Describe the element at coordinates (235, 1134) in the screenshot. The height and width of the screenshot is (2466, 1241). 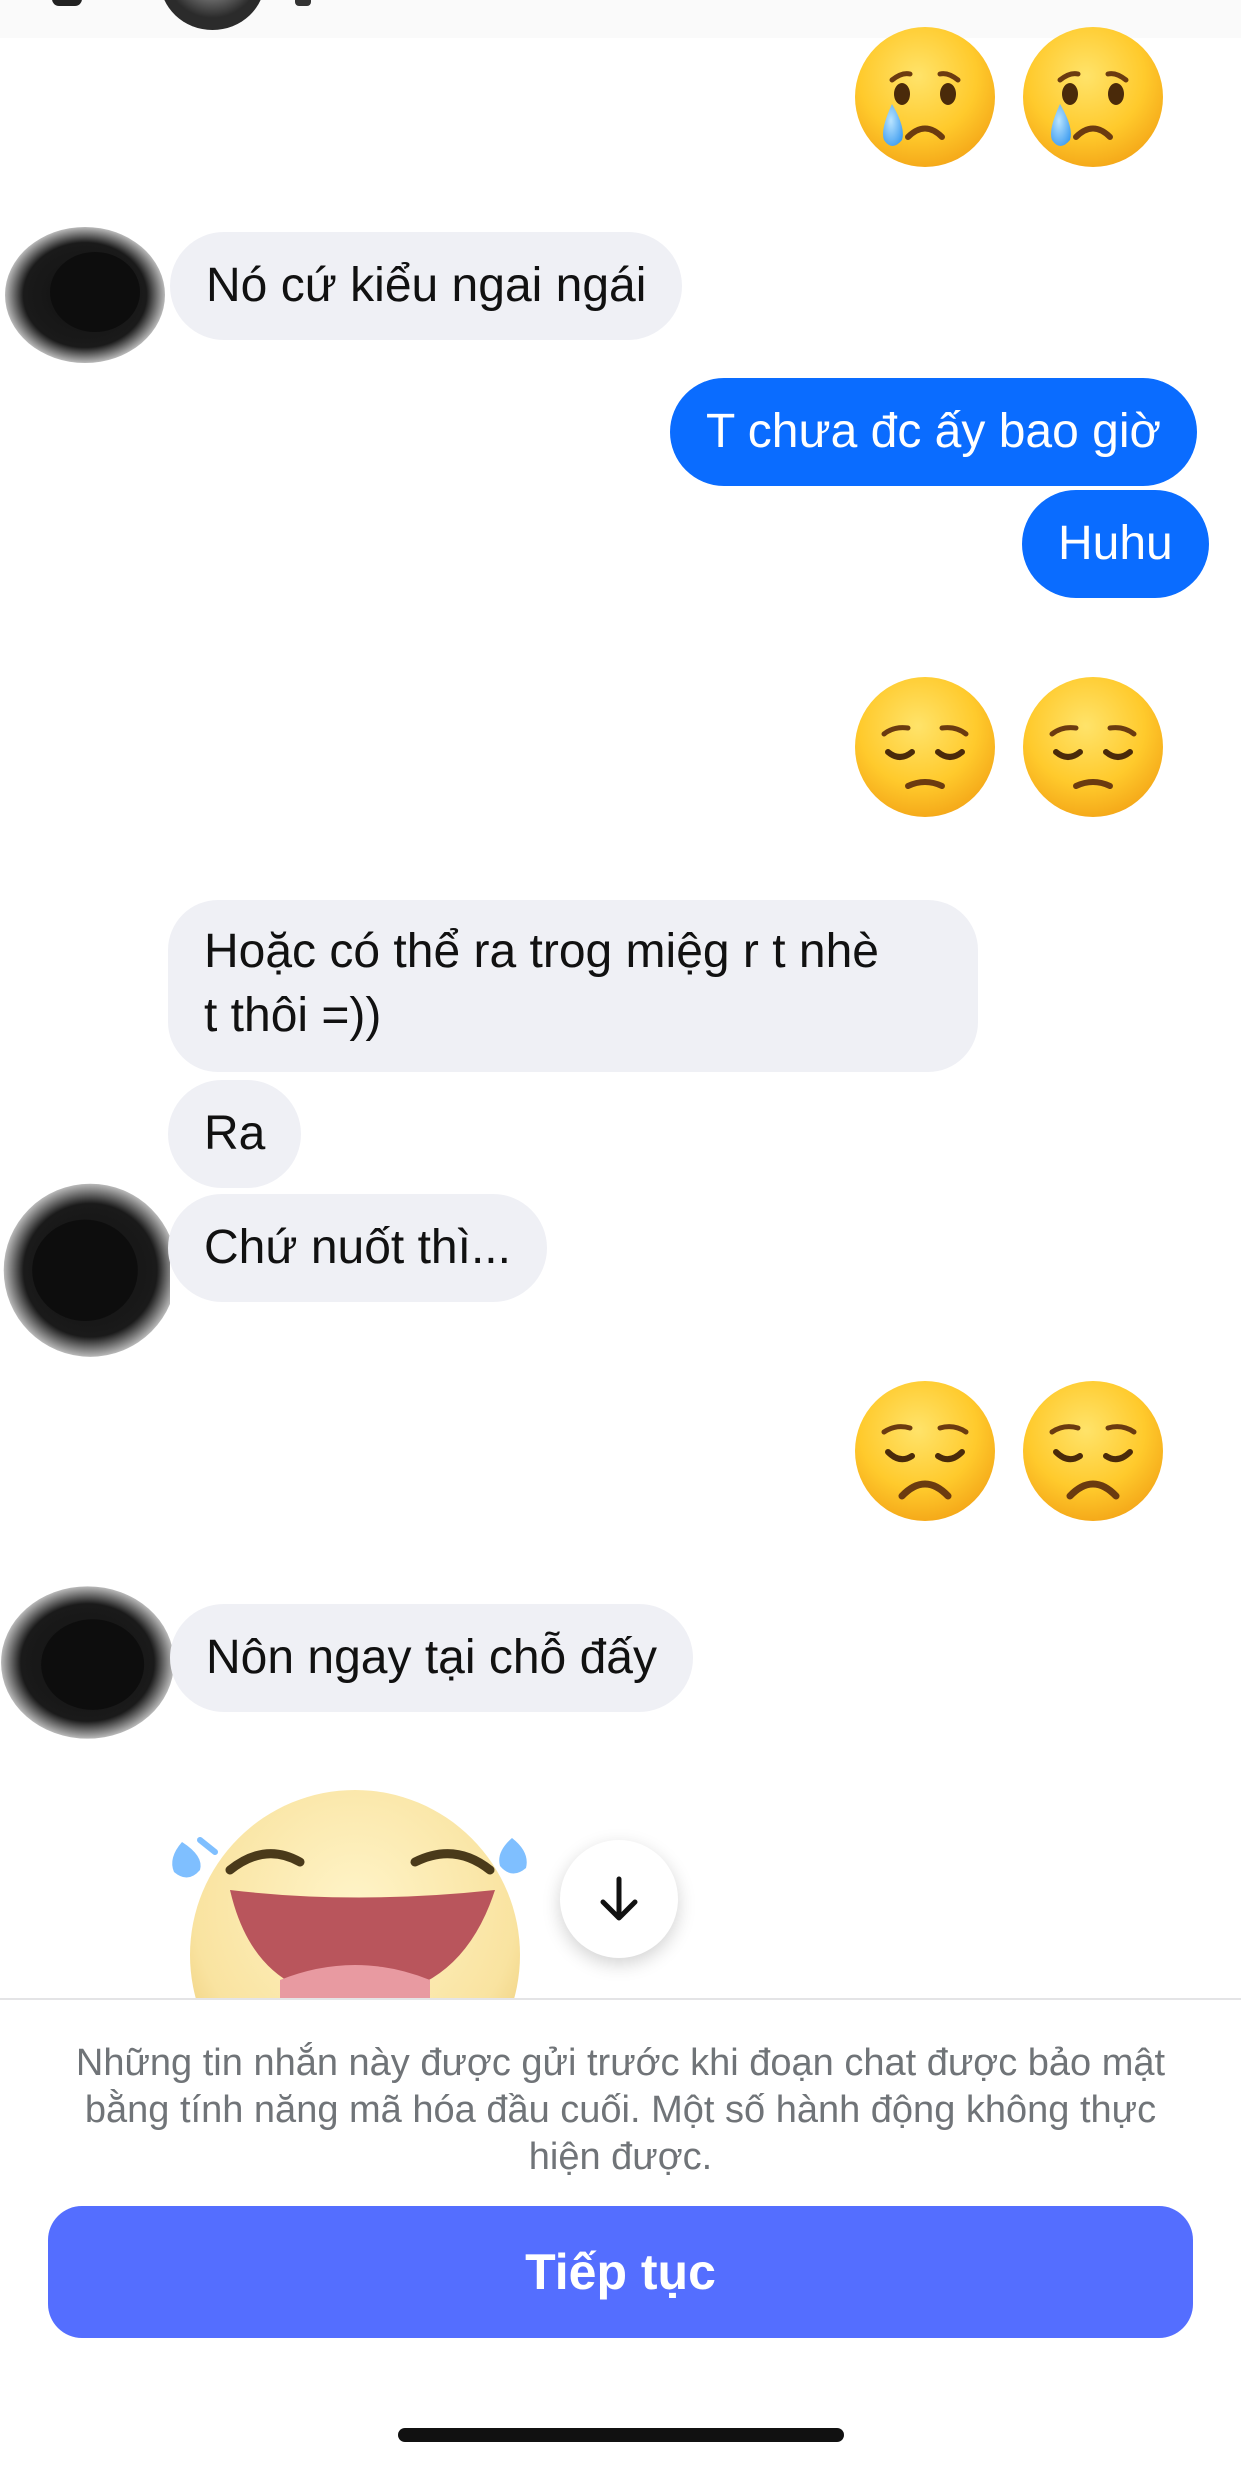
I see `message-bubble-incoming: Ra` at that location.